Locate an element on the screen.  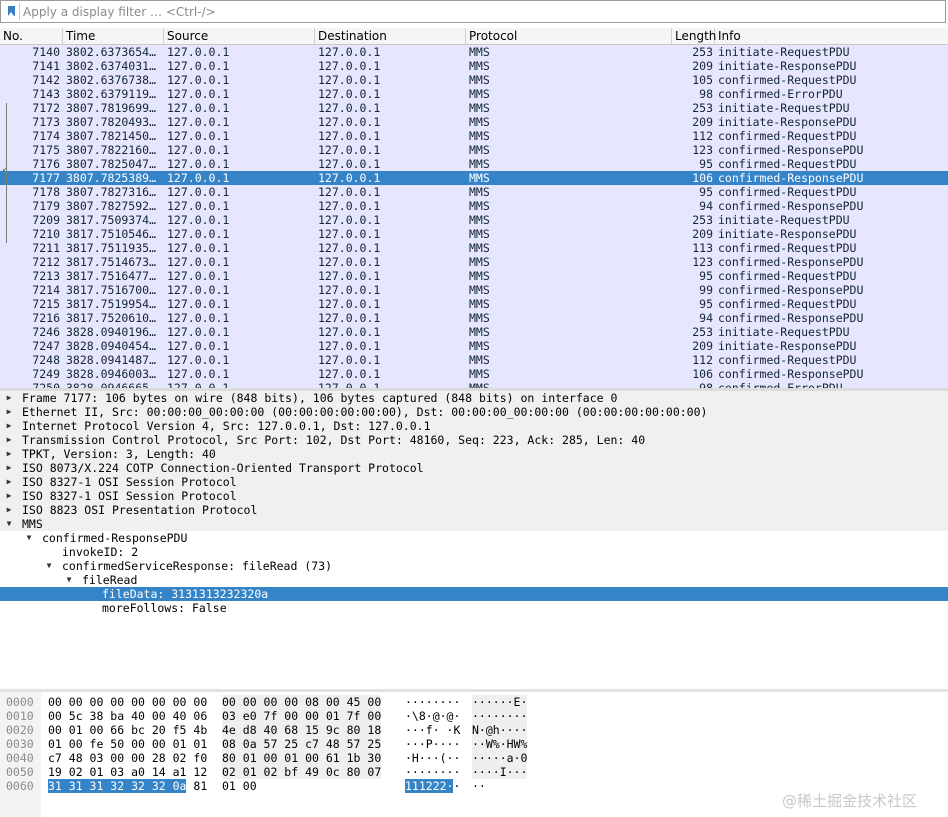
detail-field: ▼ confirmed-ResponsePDU is located at coordinates (474, 538).